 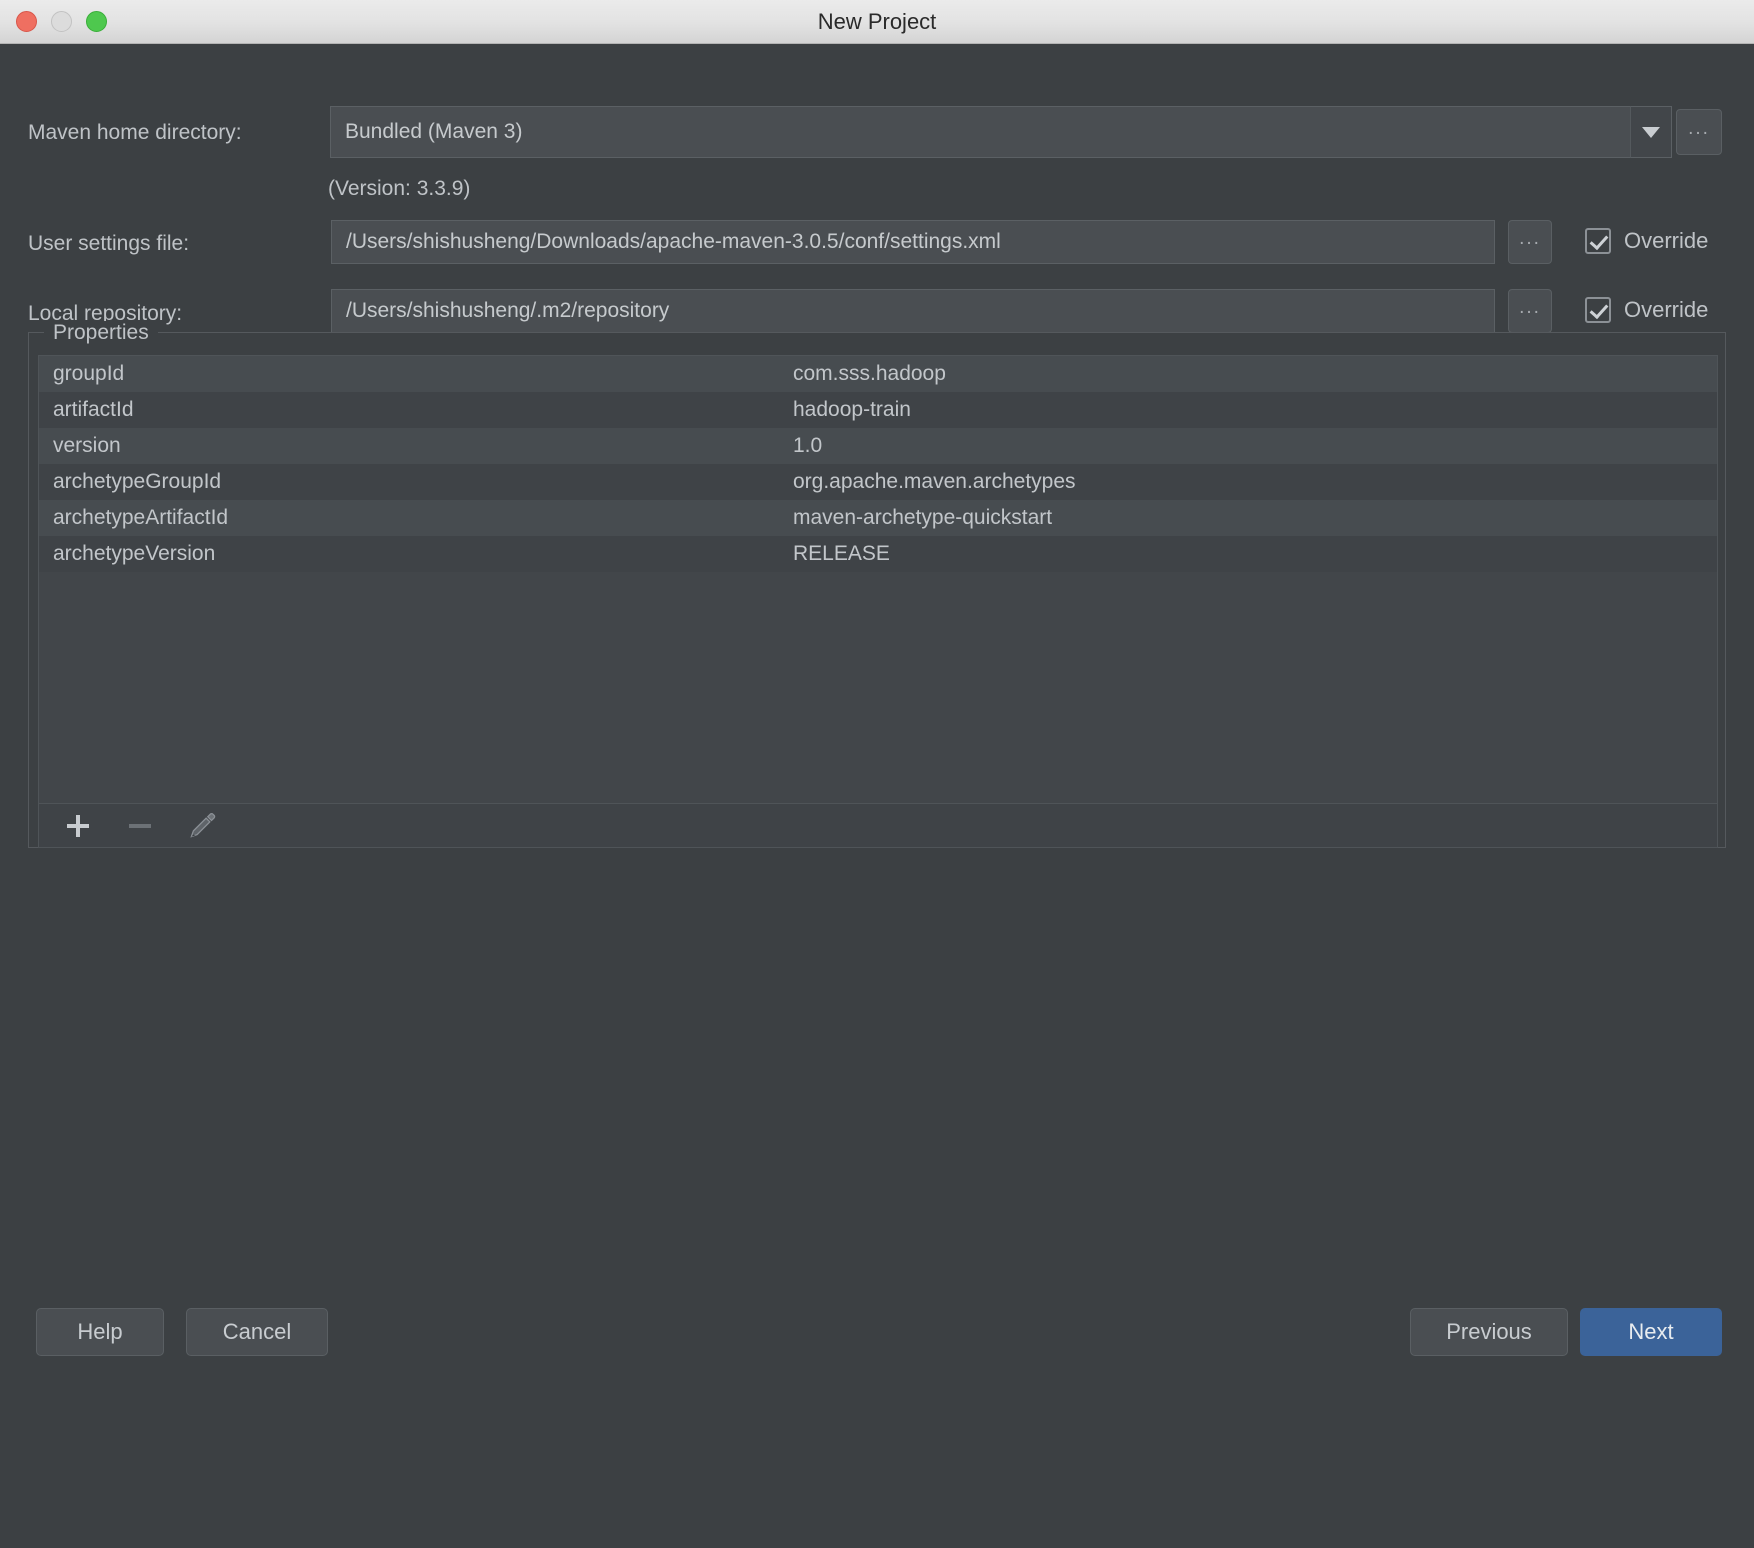 What do you see at coordinates (135, 132) in the screenshot?
I see `maven-home-label: Maven home directory:` at bounding box center [135, 132].